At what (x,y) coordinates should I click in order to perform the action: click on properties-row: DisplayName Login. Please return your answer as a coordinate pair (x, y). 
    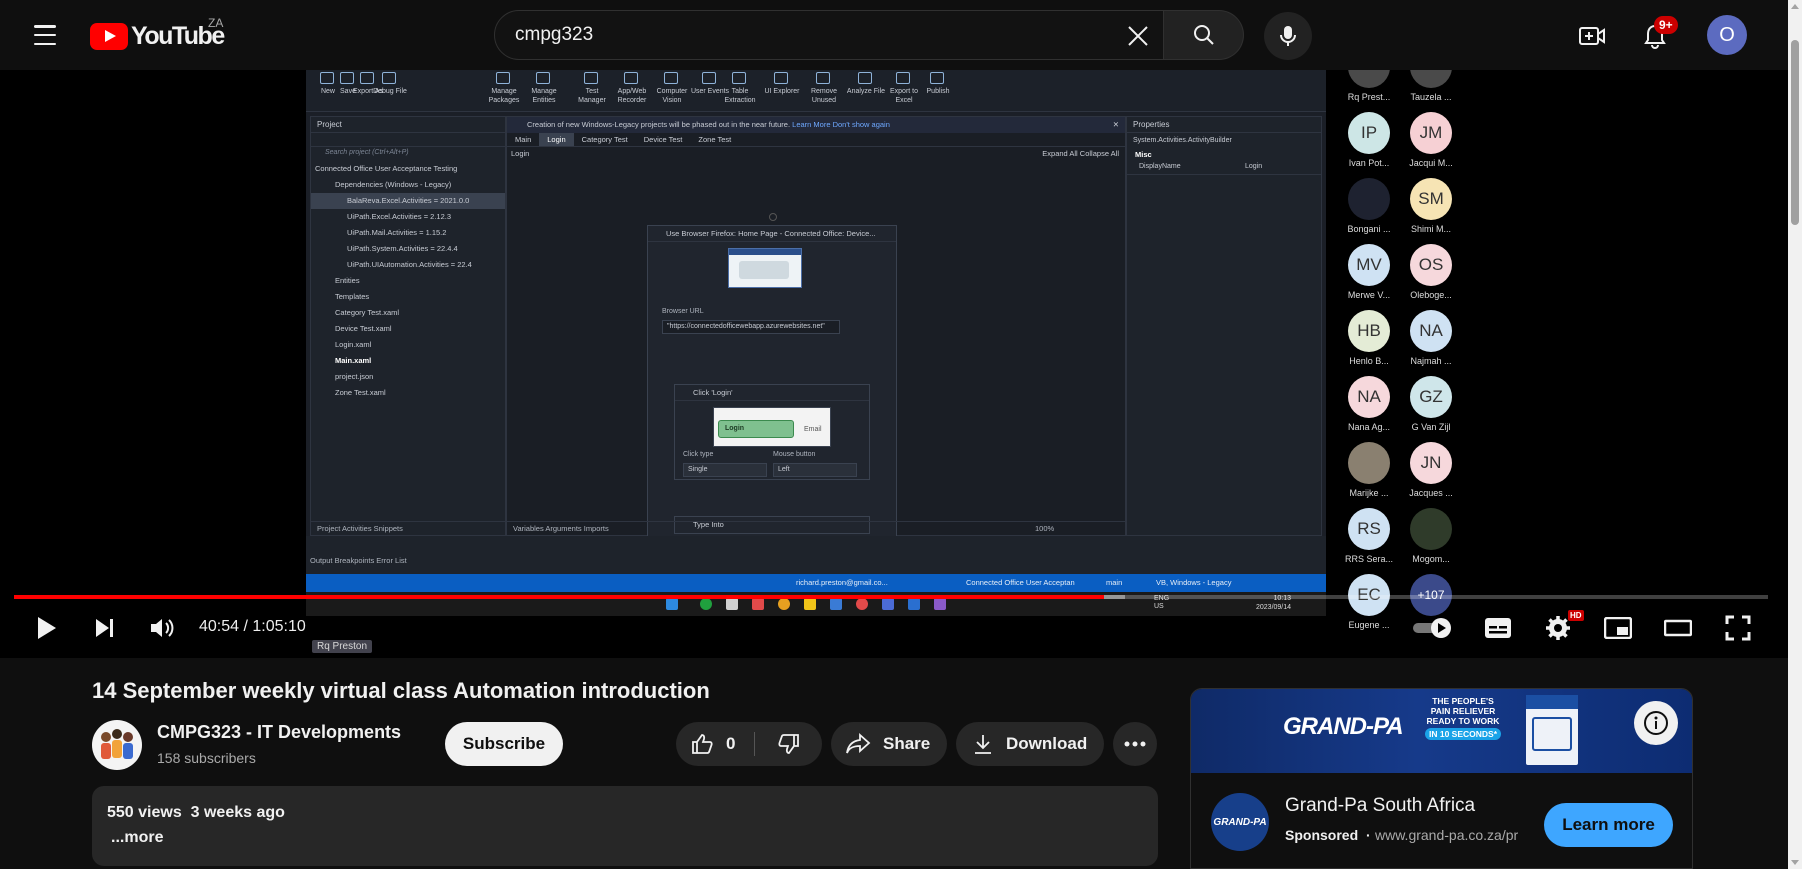
    Looking at the image, I should click on (1224, 168).